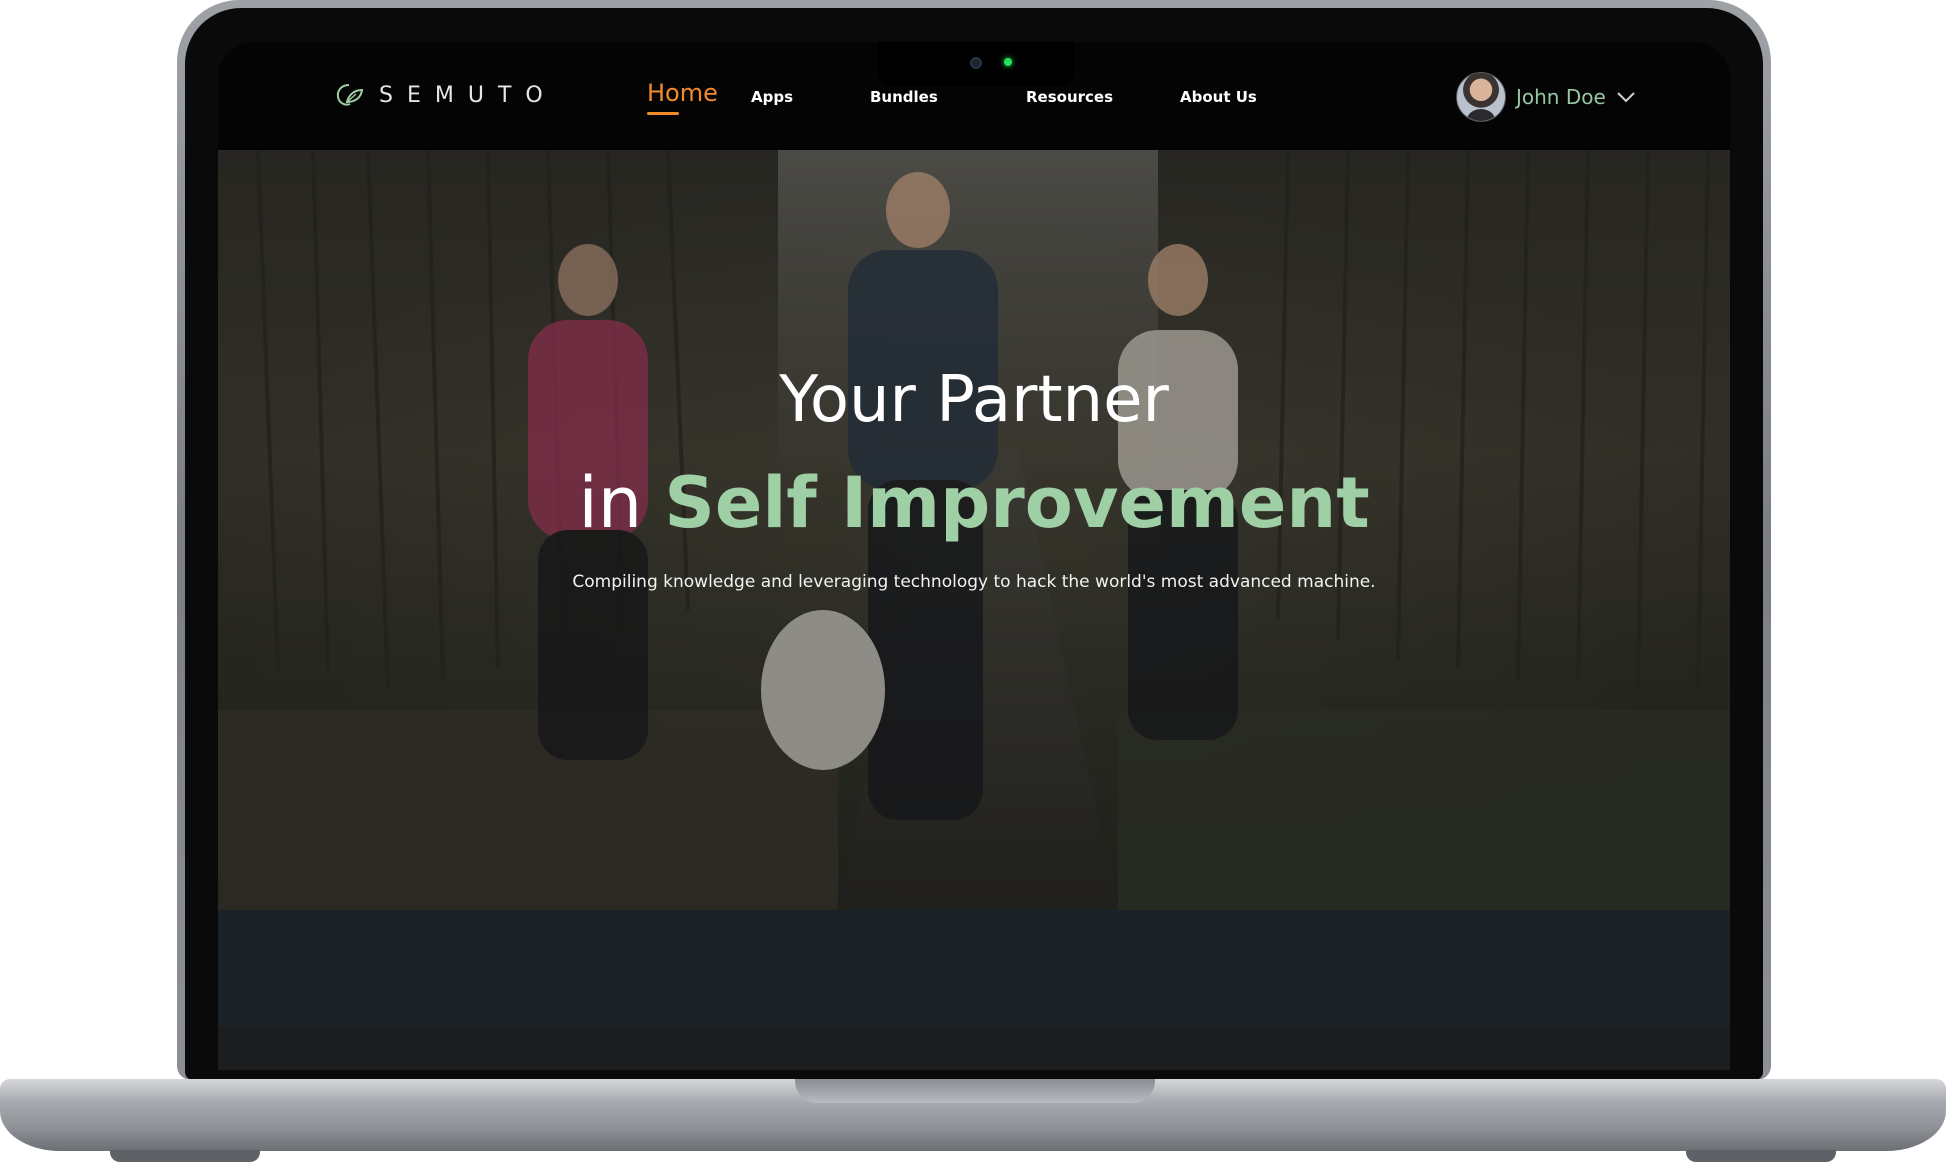 The height and width of the screenshot is (1165, 1946). I want to click on nav-home: Home, so click(682, 93).